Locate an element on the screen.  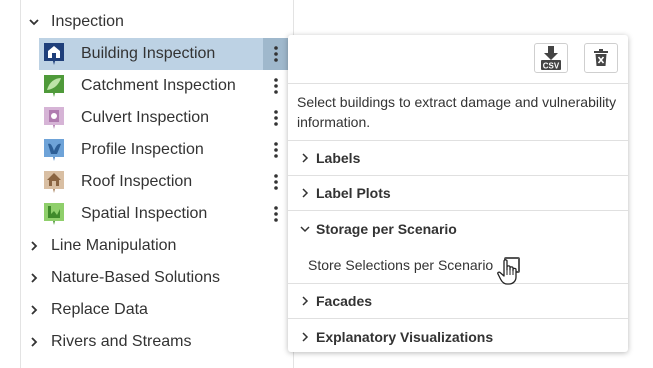
section-label: Label Plots is located at coordinates (353, 193).